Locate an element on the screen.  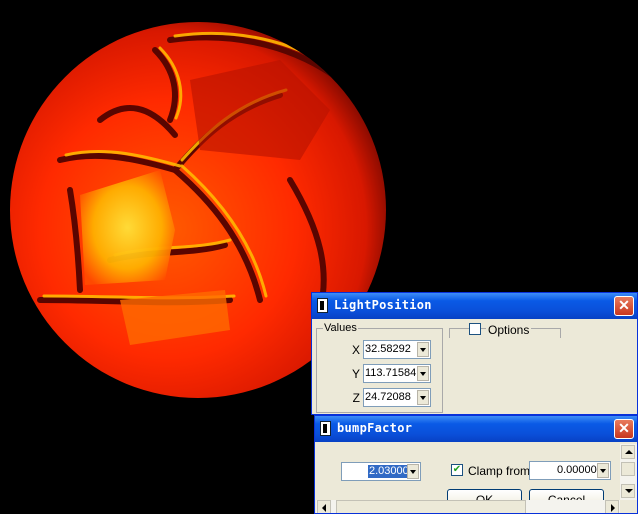
y-value: 113.71584 is located at coordinates (391, 373).